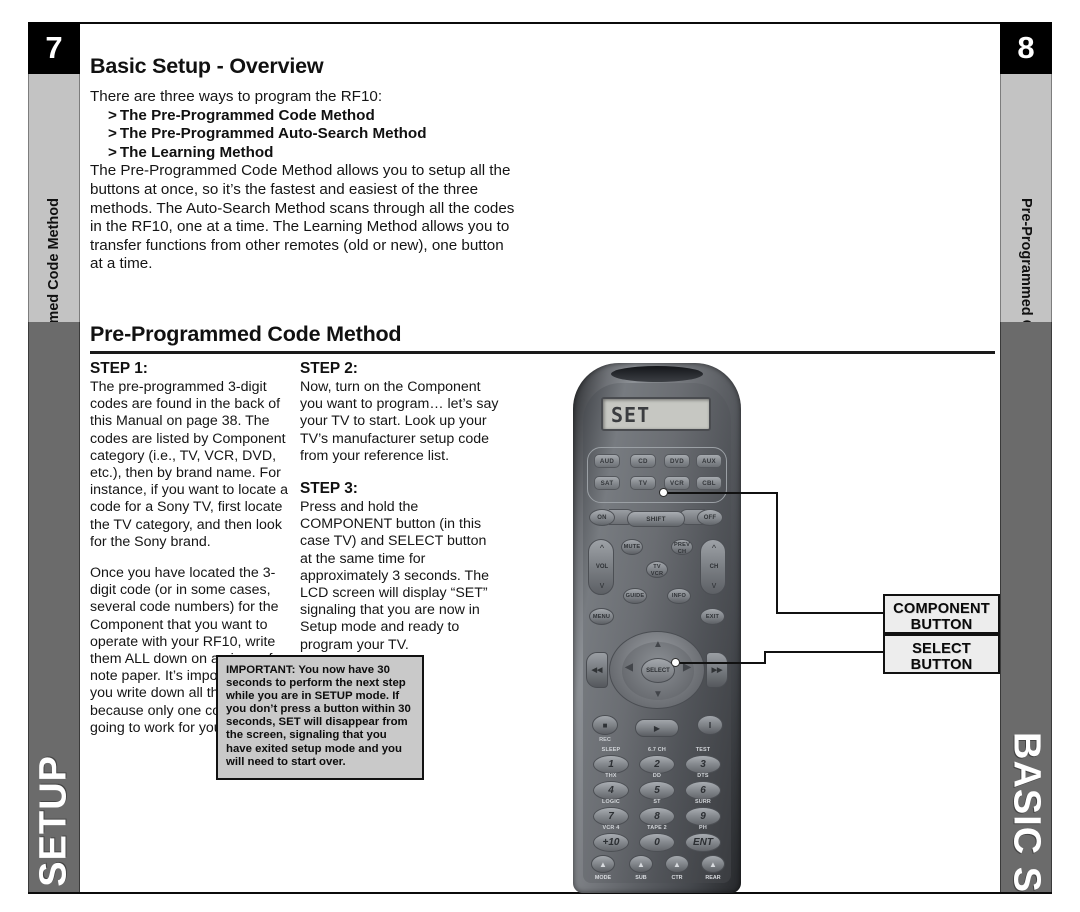  What do you see at coordinates (941, 665) in the screenshot?
I see `callout-select-line-2: BUTTON` at bounding box center [941, 665].